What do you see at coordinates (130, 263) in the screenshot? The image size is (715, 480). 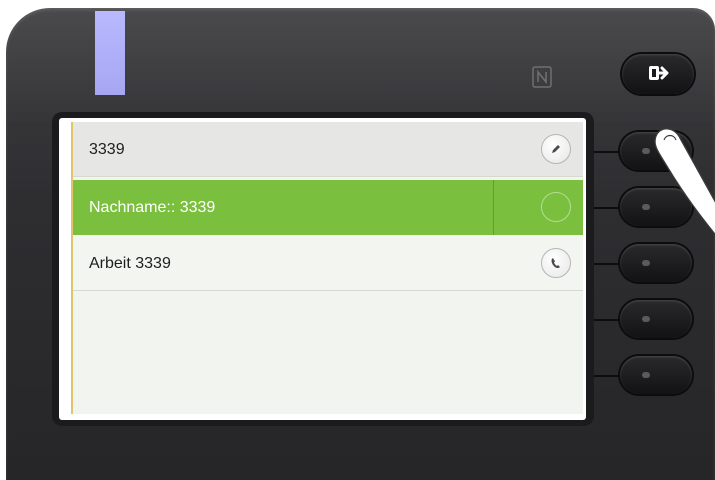 I see `list-item-label: Arbeit 3339` at bounding box center [130, 263].